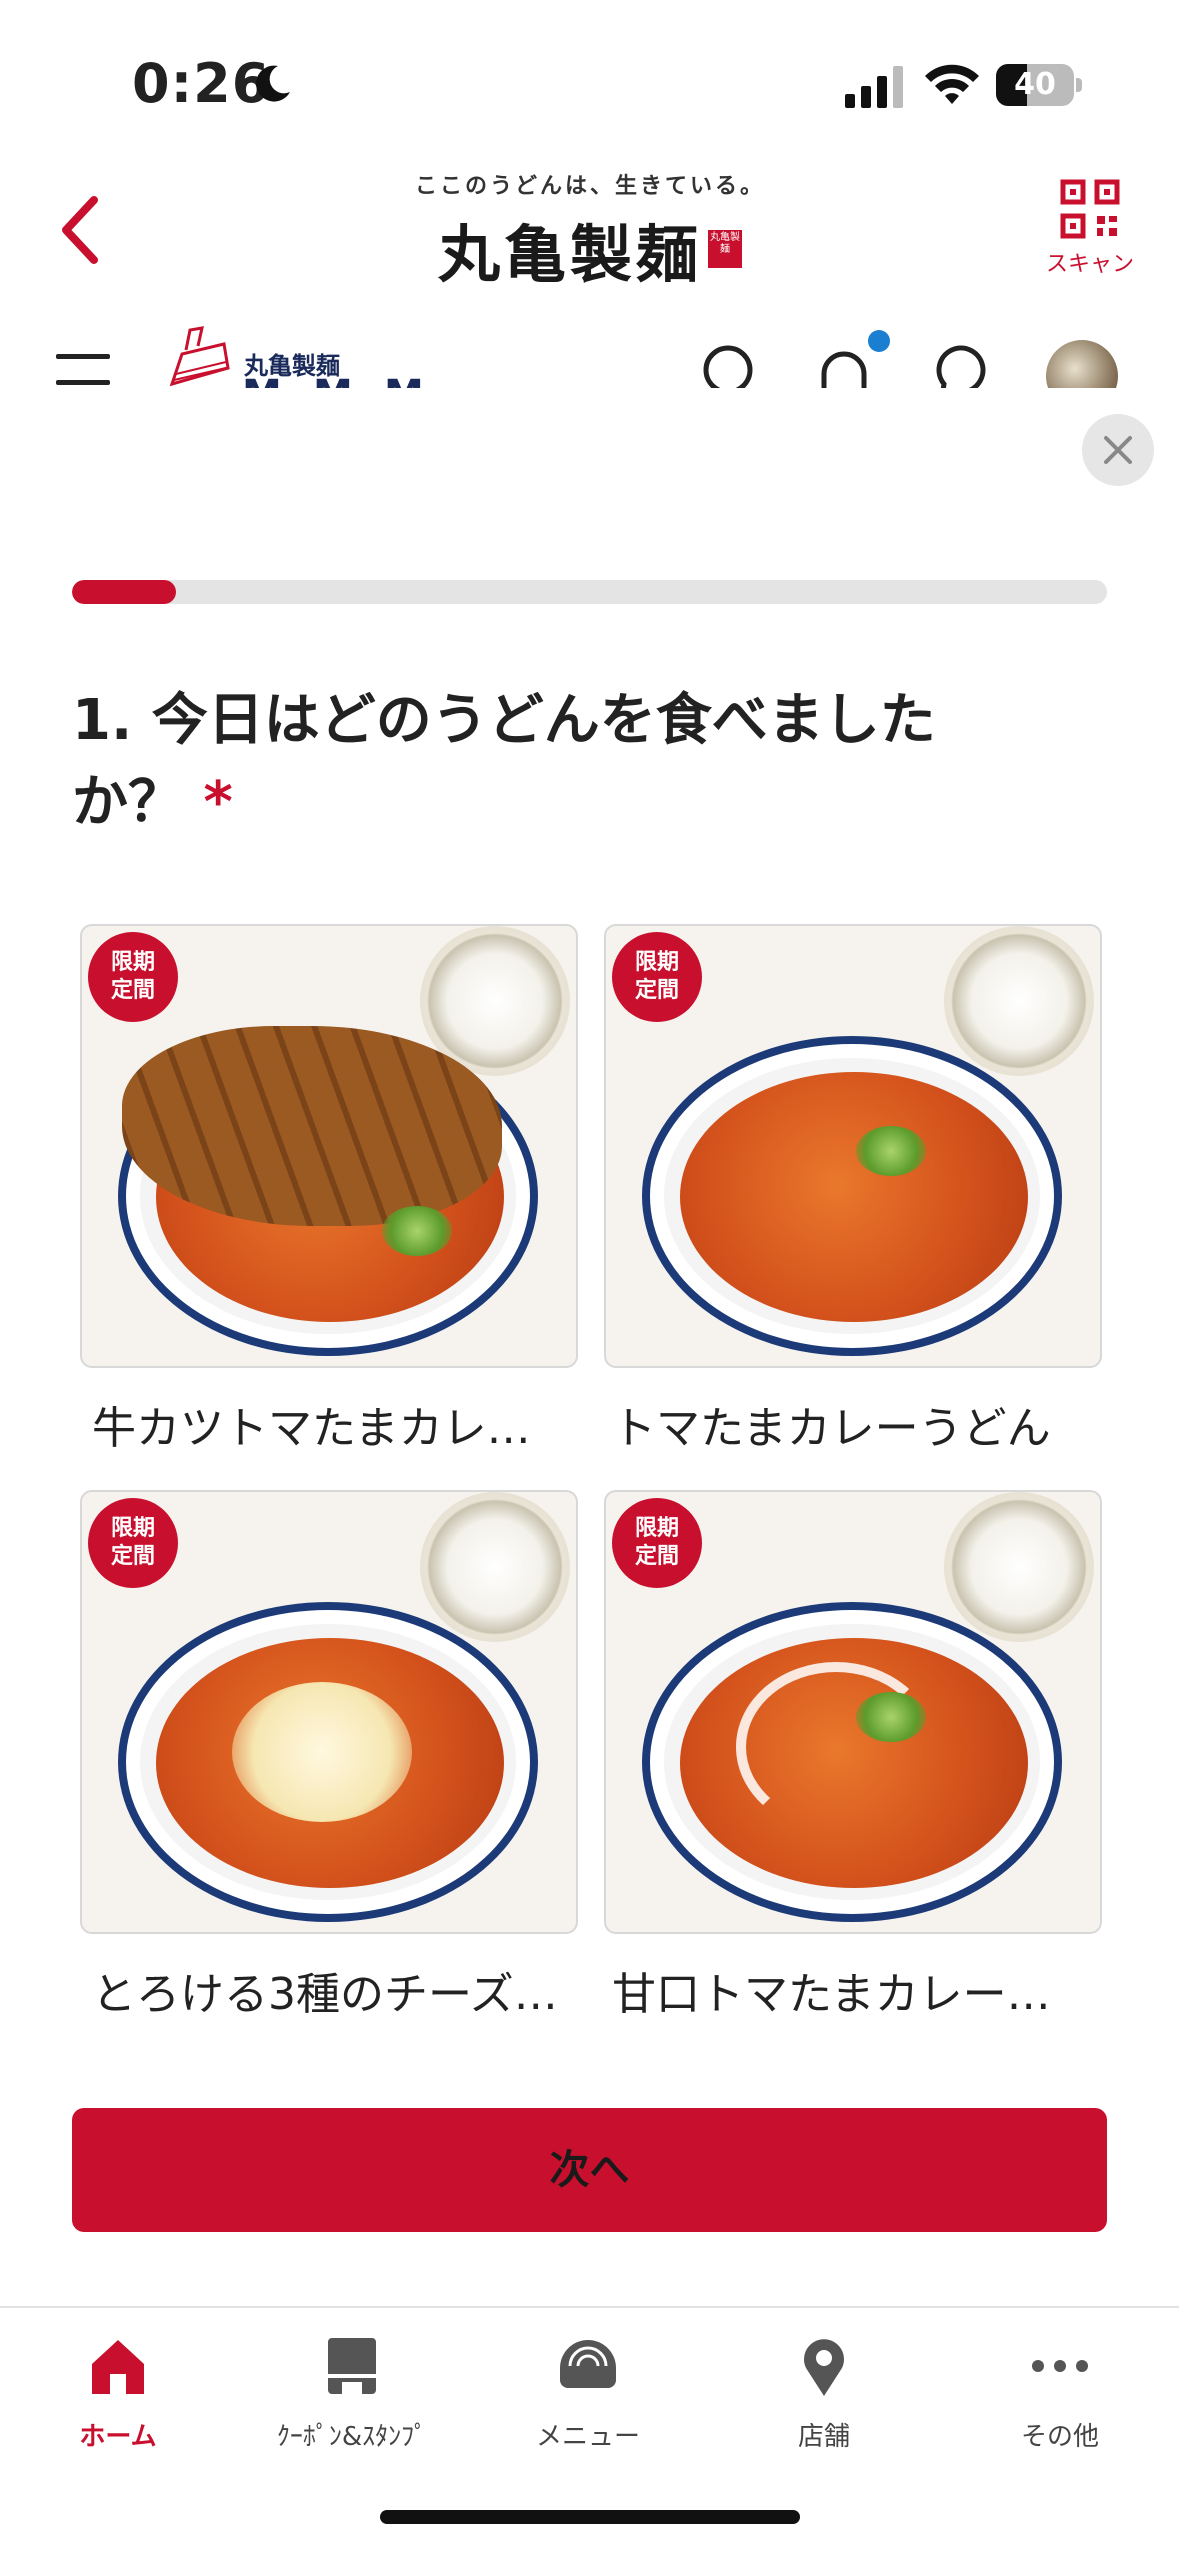  Describe the element at coordinates (952, 84) in the screenshot. I see `wifi-icon` at that location.